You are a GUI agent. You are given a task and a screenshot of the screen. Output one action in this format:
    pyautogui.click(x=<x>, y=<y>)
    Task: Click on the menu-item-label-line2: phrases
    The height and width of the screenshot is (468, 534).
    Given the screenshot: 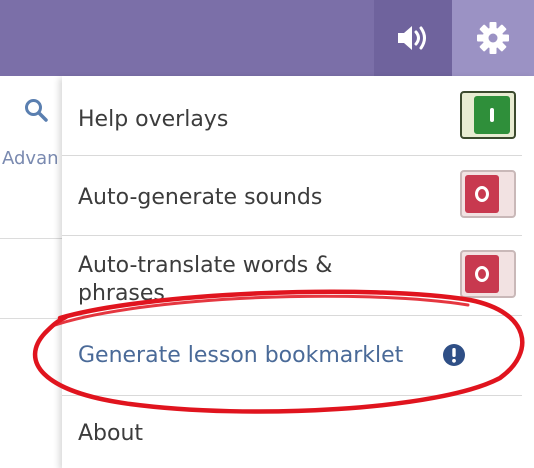 What is the action you would take?
    pyautogui.click(x=121, y=293)
    